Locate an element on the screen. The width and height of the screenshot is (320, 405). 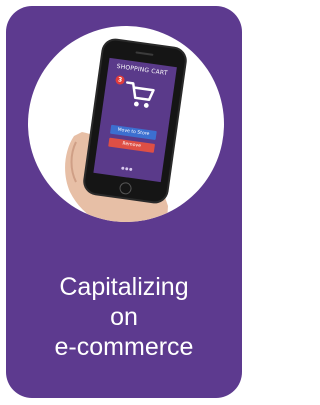
caption-line: Capitalizing is located at coordinates (124, 287).